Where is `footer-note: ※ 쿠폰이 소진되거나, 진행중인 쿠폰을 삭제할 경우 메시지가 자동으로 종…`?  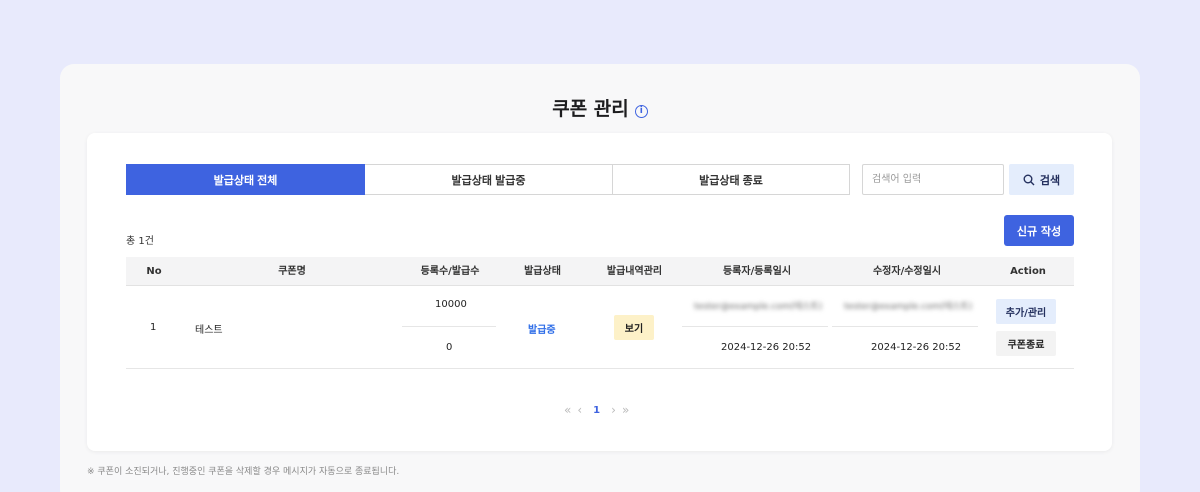 footer-note: ※ 쿠폰이 소진되거나, 진행중인 쿠폰을 삭제할 경우 메시지가 자동으로 종… is located at coordinates (243, 472).